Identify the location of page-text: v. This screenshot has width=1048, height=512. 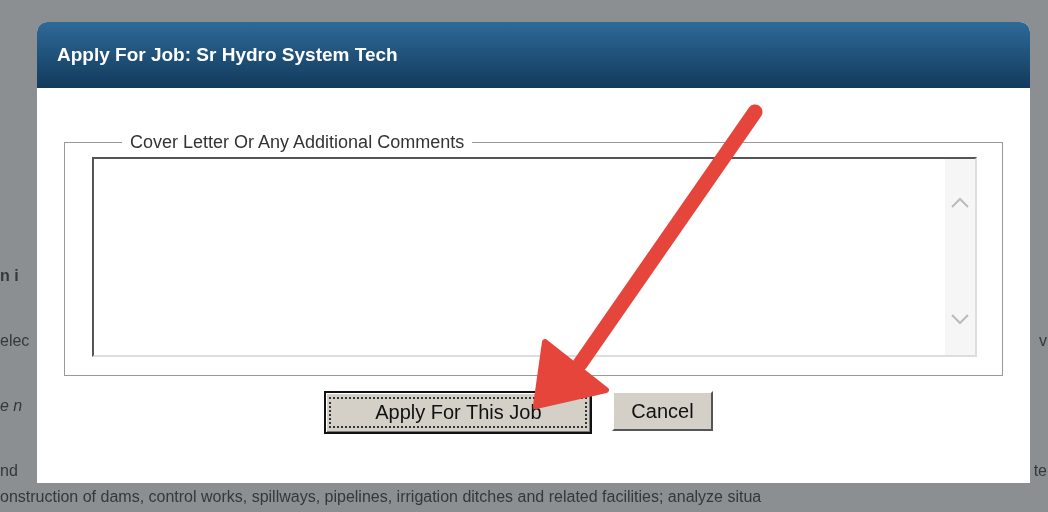
(1043, 341).